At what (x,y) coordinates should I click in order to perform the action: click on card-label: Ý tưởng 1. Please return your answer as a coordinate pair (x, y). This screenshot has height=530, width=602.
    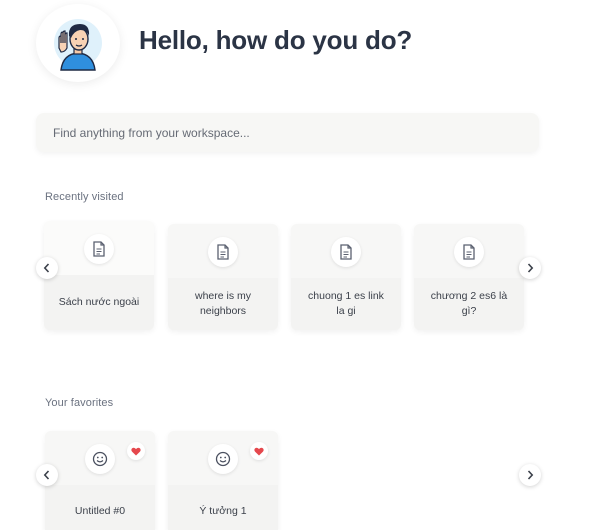
    Looking at the image, I should click on (223, 507).